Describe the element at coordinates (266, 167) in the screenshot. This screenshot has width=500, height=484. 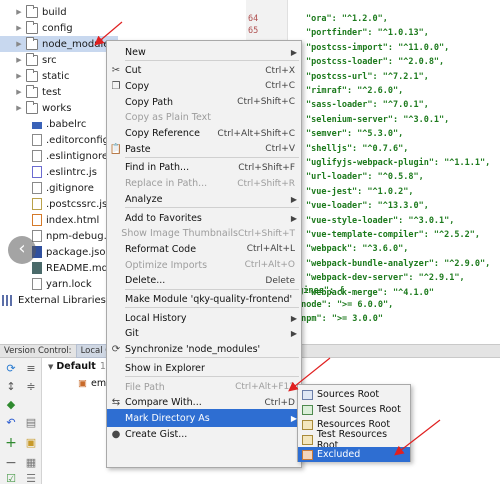
I see `menu-item-shortcut: Ctrl+Shift+F` at that location.